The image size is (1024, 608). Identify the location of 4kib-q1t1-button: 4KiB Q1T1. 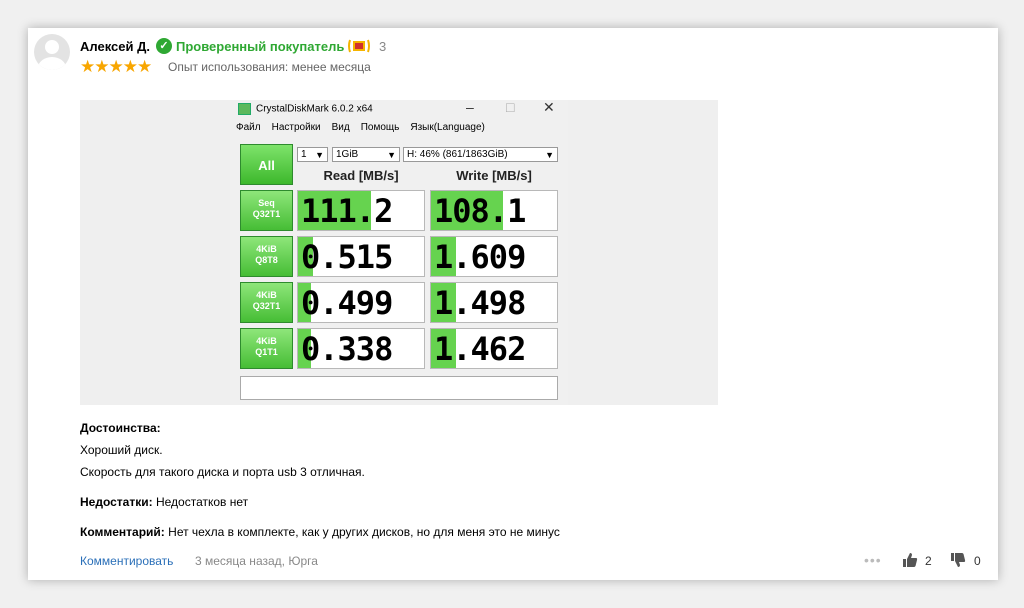
(266, 348).